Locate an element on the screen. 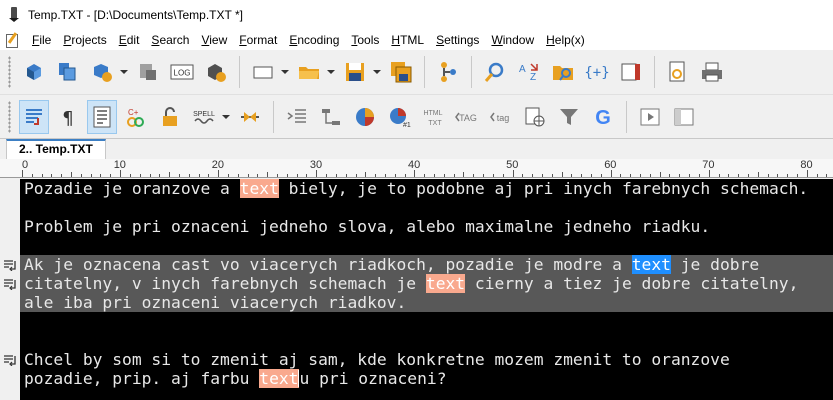 The image size is (833, 400). browser-icon is located at coordinates (535, 117).